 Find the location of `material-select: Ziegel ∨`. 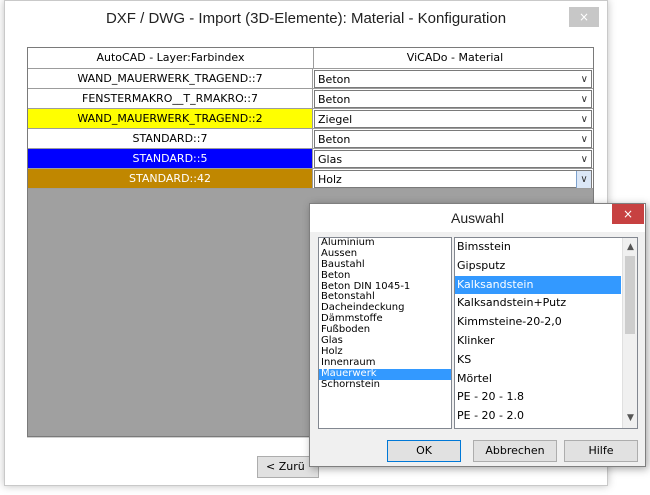

material-select: Ziegel ∨ is located at coordinates (453, 119).